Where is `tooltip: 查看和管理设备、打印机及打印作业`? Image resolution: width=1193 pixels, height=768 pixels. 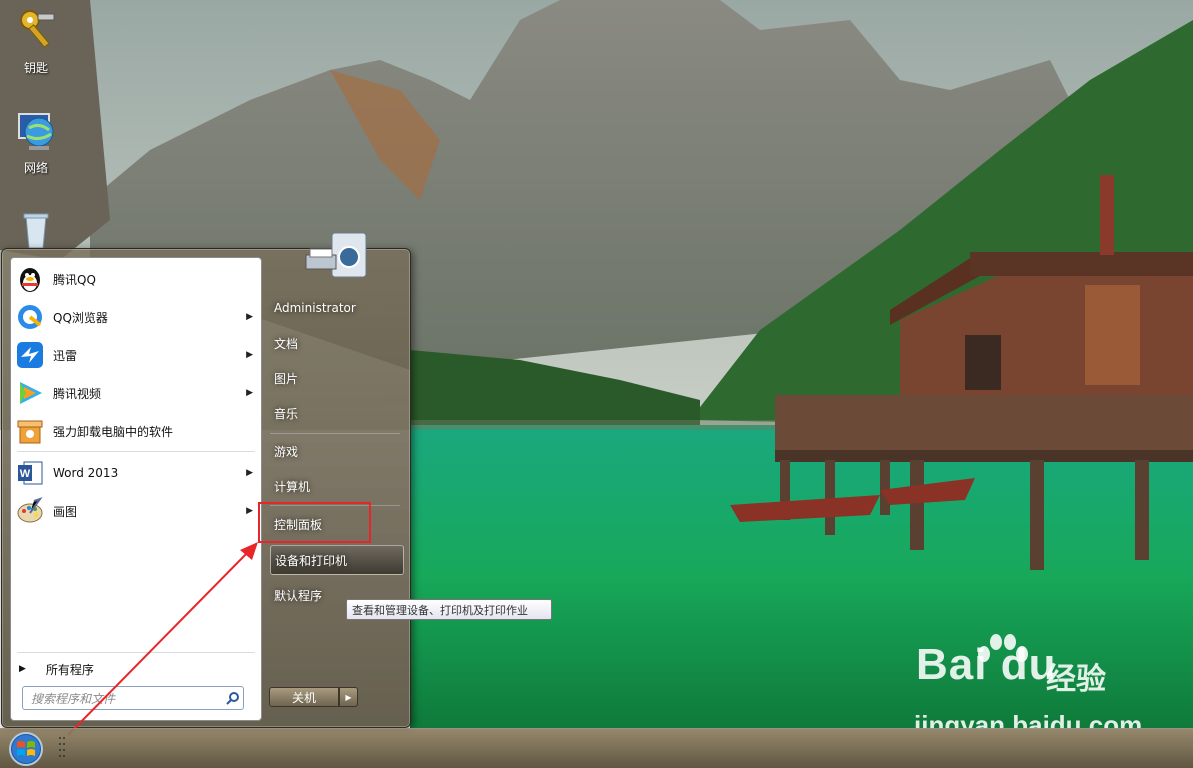
tooltip: 查看和管理设备、打印机及打印作业 is located at coordinates (449, 609).